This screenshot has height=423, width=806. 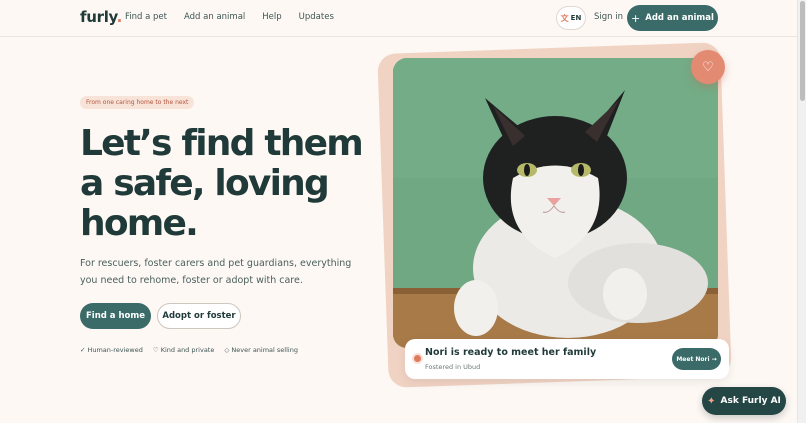 What do you see at coordinates (101, 17) in the screenshot?
I see `logo: furly.` at bounding box center [101, 17].